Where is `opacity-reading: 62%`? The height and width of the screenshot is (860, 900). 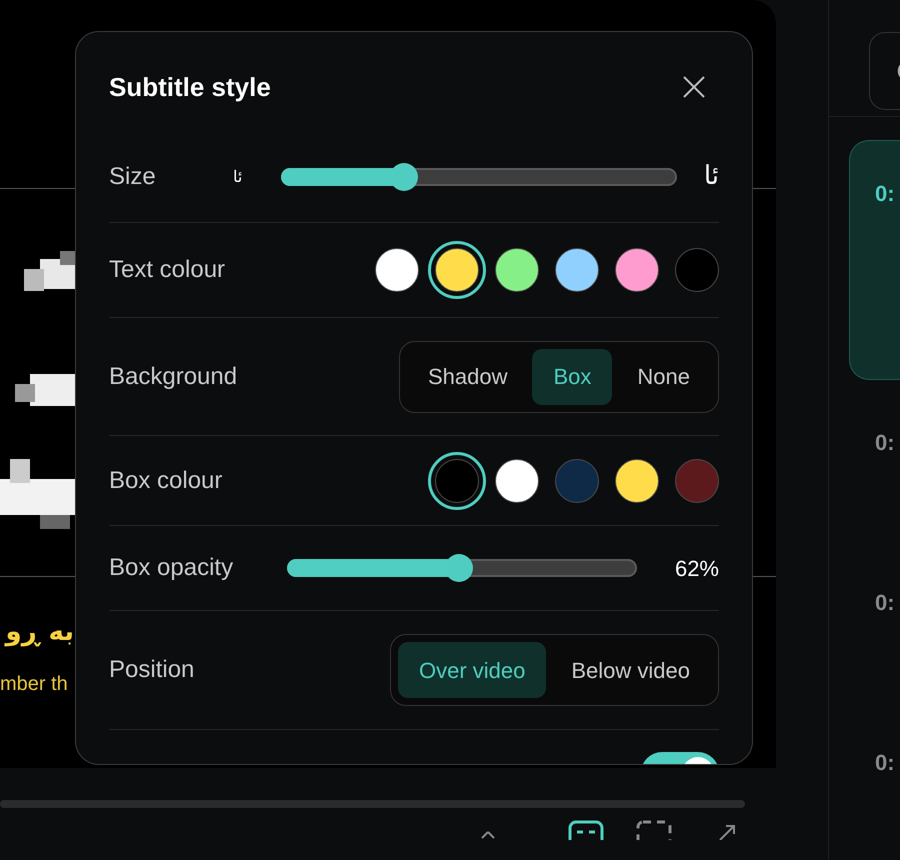
opacity-reading: 62% is located at coordinates (696, 568).